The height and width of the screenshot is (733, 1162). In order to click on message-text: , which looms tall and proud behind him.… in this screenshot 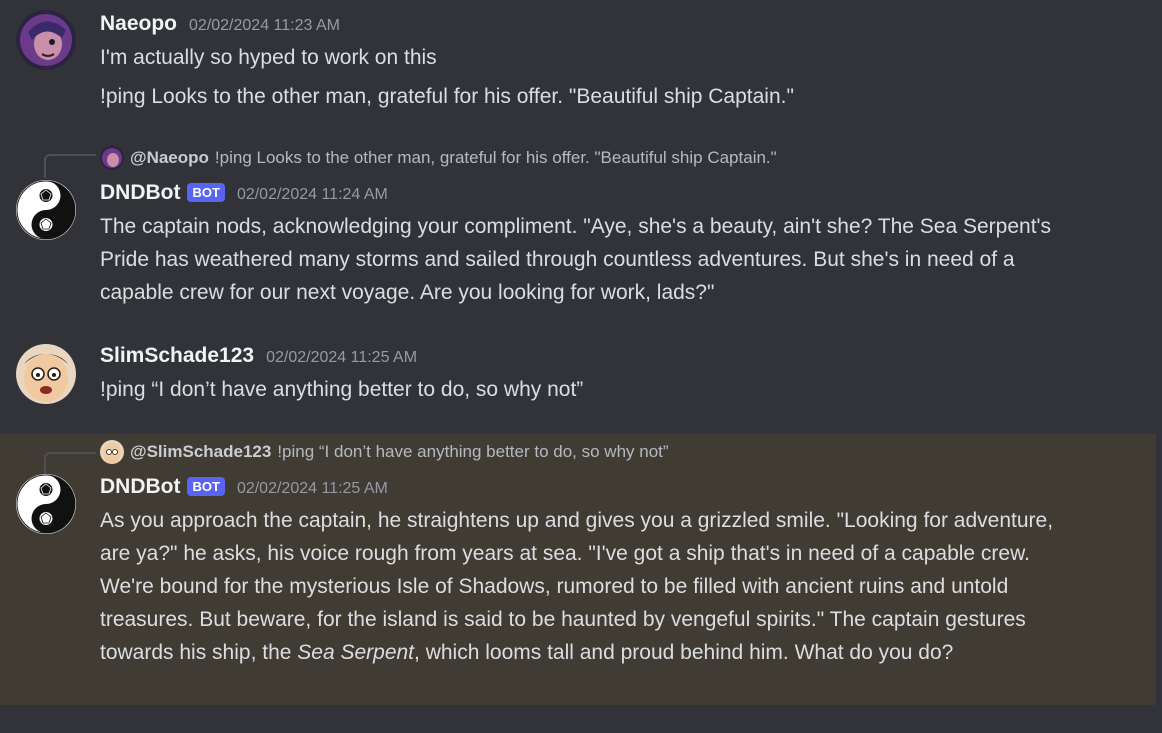, I will do `click(684, 652)`.